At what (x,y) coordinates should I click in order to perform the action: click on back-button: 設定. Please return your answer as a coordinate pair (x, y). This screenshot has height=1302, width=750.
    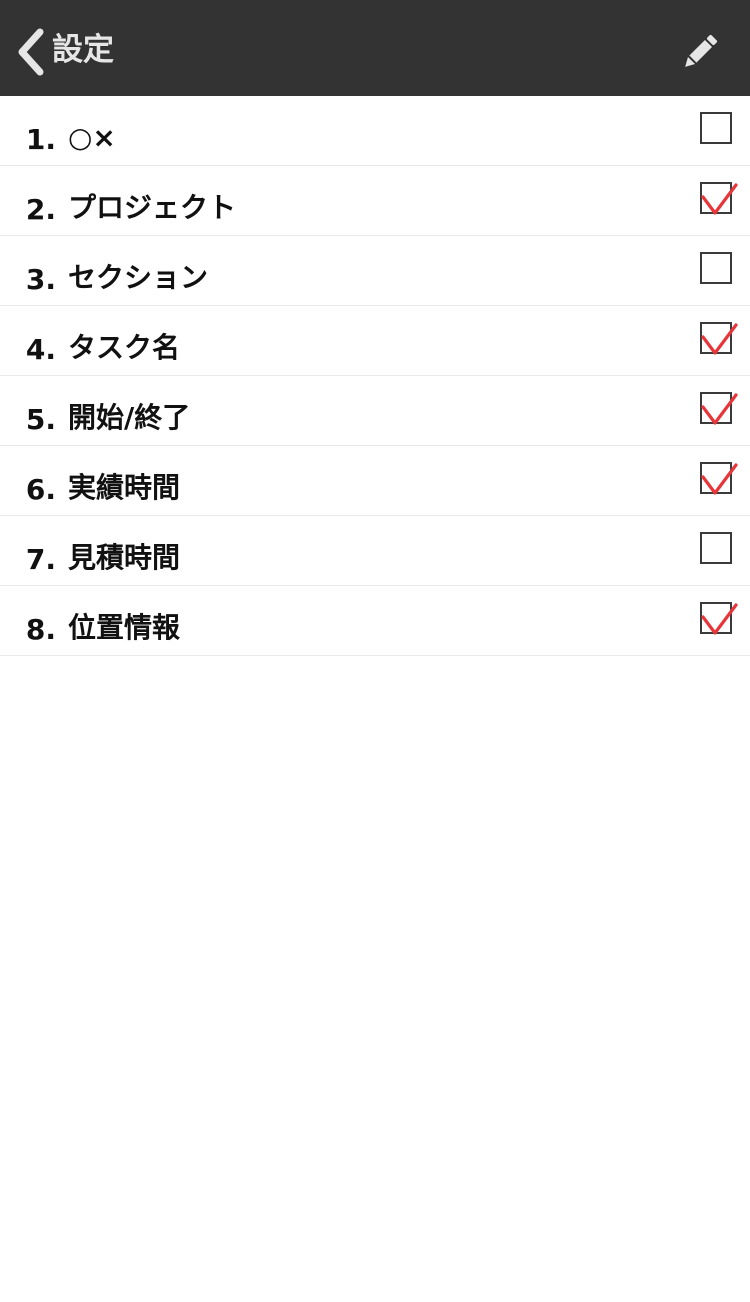
    Looking at the image, I should click on (90, 48).